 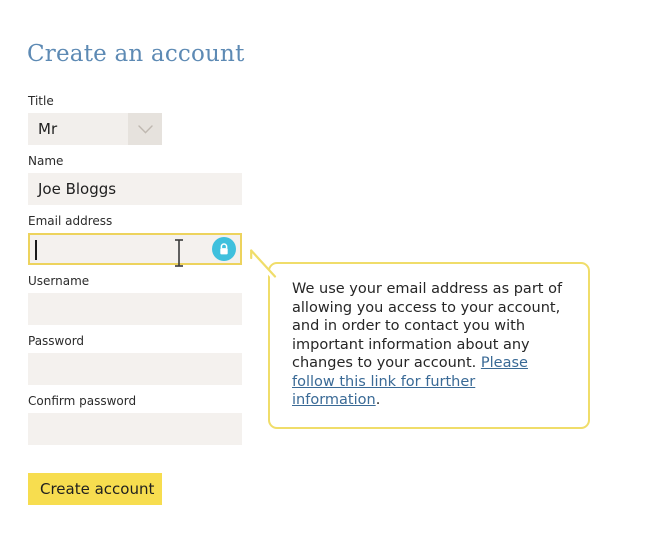 What do you see at coordinates (224, 249) in the screenshot?
I see `lock-icon` at bounding box center [224, 249].